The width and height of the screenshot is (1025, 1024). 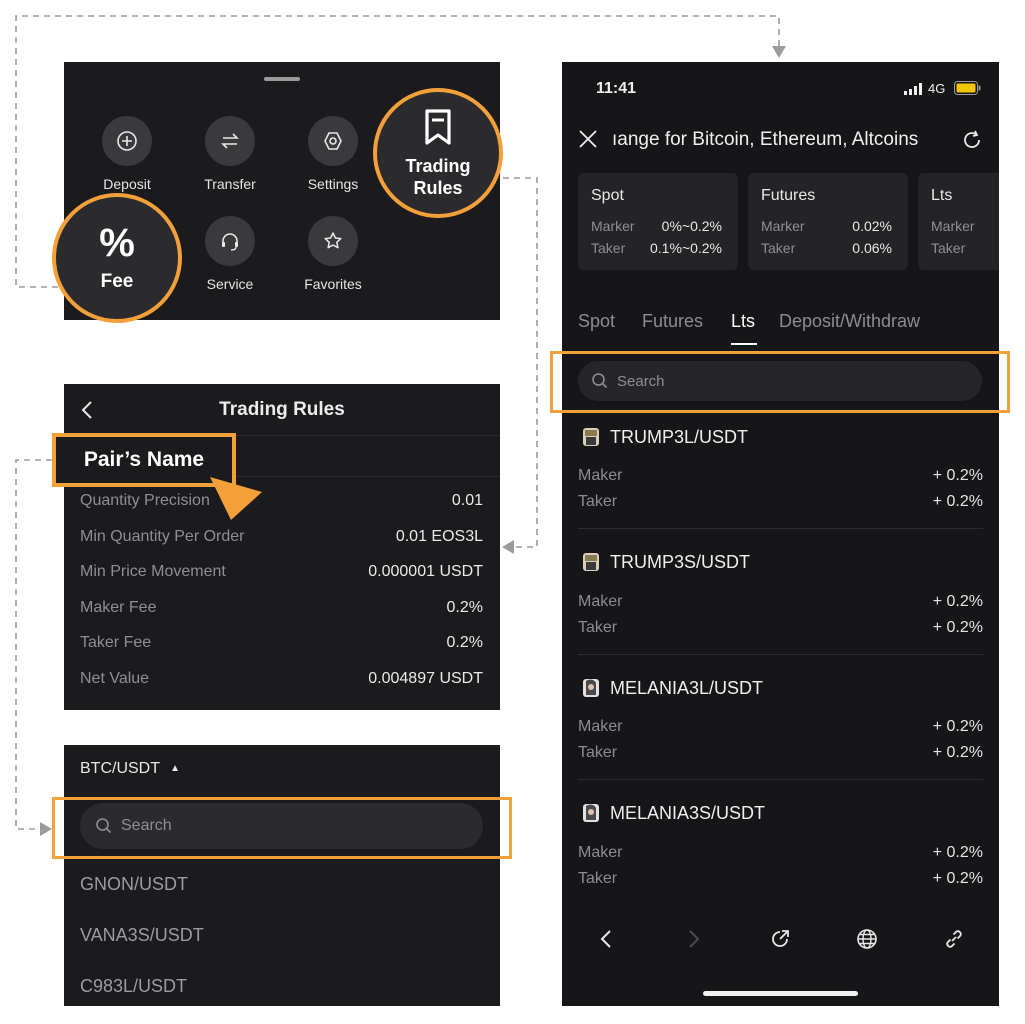 I want to click on fee-card-spot: Spot Marker 0%~0.2% Taker 0.1%~0.2%, so click(x=658, y=221).